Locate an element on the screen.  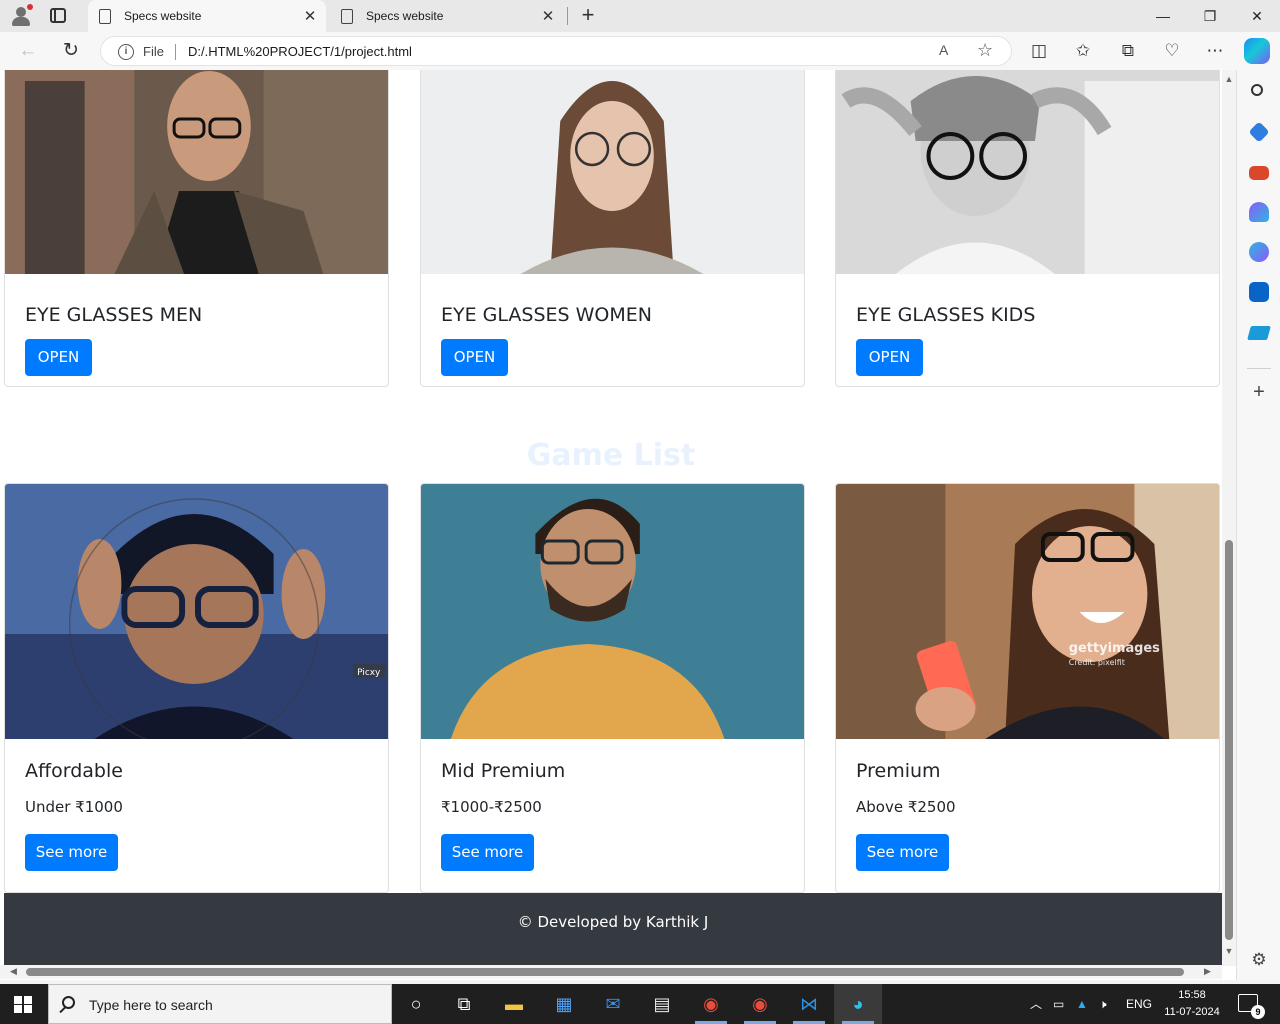
category-card-women: EYE GLASSES WOMEN OPEN is located at coordinates (612, 228).